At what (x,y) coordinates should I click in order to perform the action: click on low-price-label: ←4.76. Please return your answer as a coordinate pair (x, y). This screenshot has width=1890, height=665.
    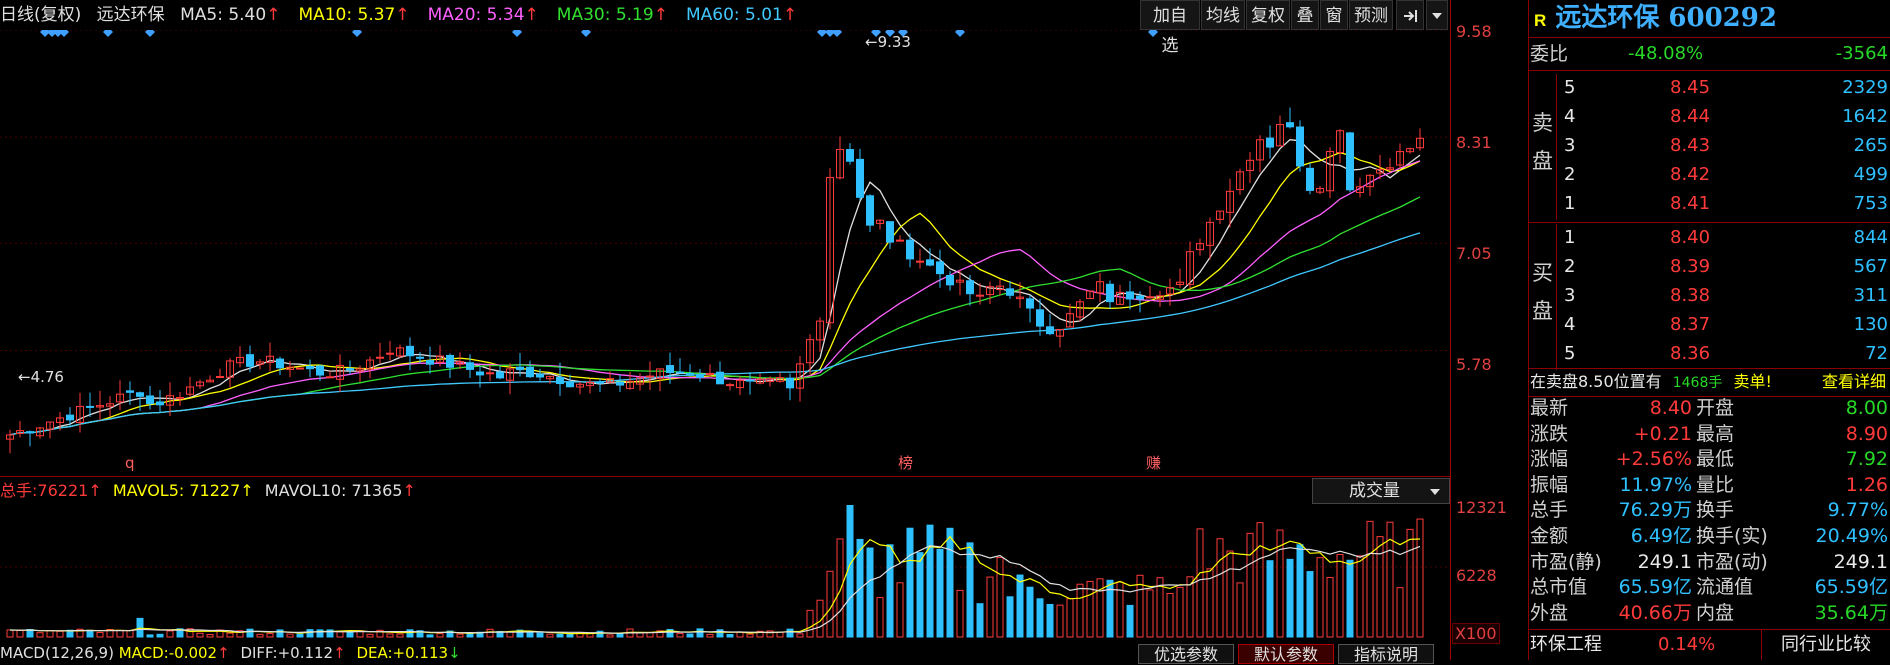
    Looking at the image, I should click on (41, 377).